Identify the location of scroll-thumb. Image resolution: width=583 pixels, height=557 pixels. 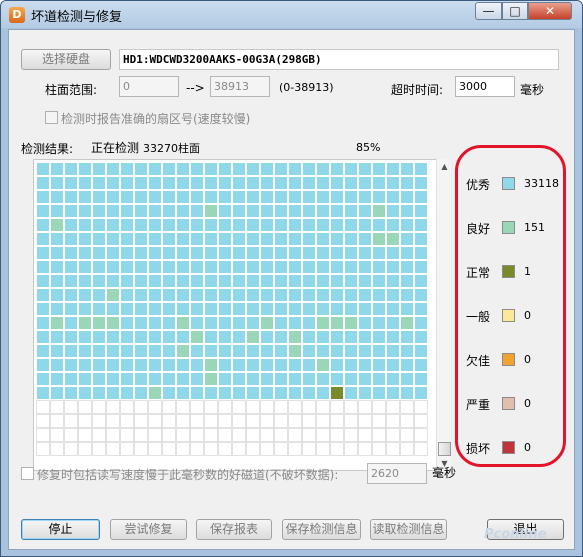
(444, 449).